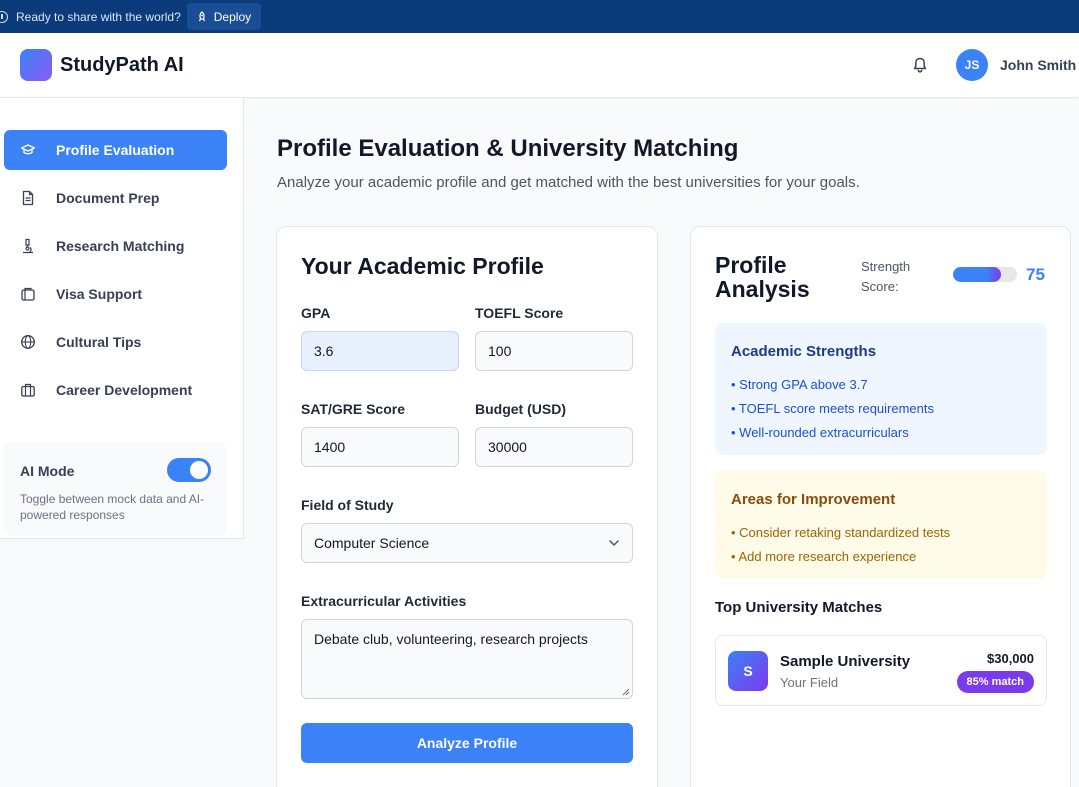 The width and height of the screenshot is (1079, 787). I want to click on bell-icon, so click(920, 65).